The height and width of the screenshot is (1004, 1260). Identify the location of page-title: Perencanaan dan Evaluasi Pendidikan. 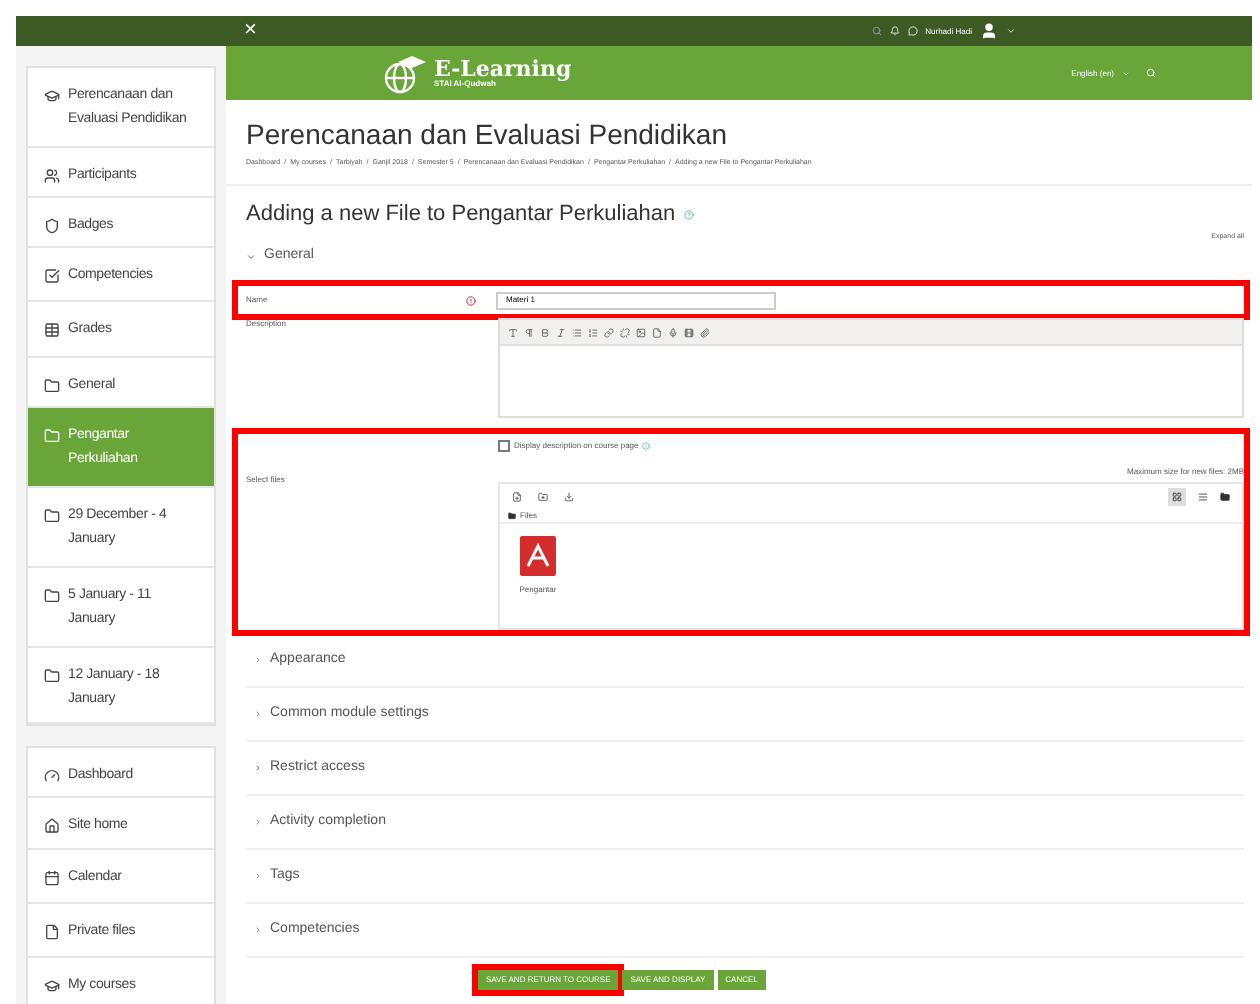
(488, 134).